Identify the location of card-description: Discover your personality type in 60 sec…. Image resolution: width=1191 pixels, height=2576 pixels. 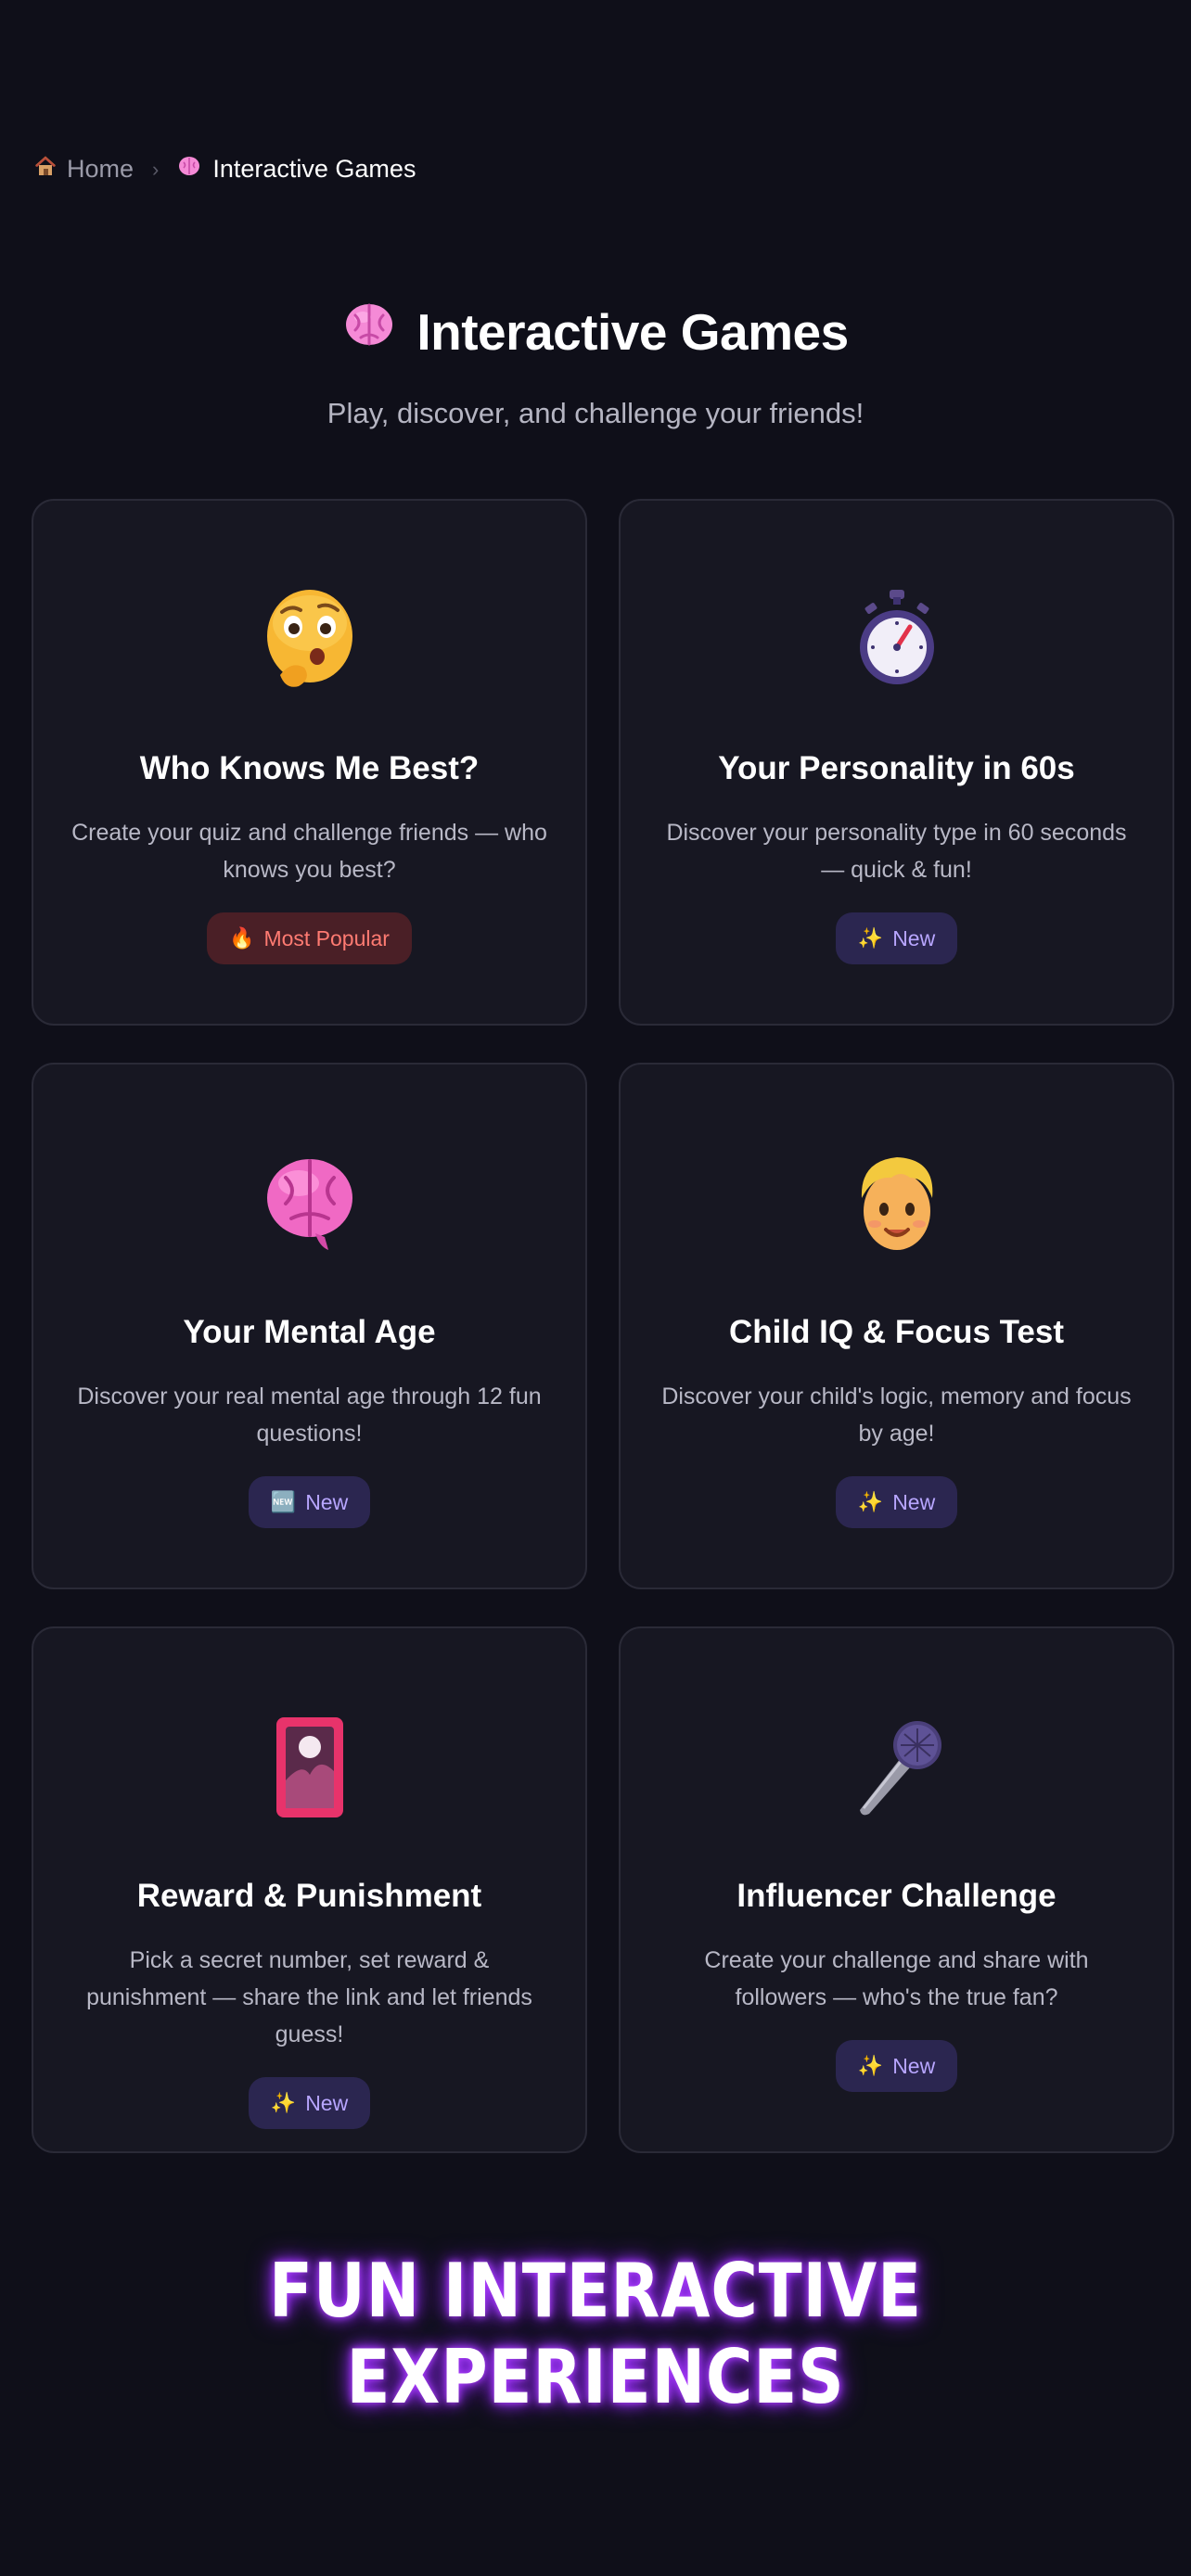
(896, 851).